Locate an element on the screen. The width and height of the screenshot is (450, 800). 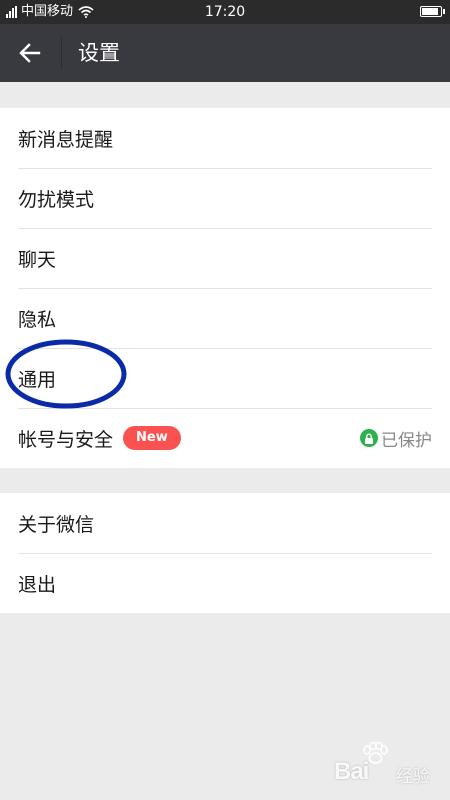
settings-item-about: 关于微信 is located at coordinates (225, 523).